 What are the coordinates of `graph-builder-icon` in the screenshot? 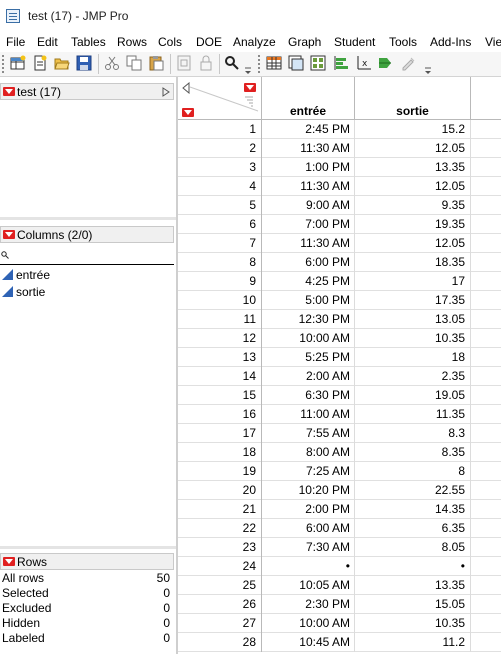 It's located at (342, 63).